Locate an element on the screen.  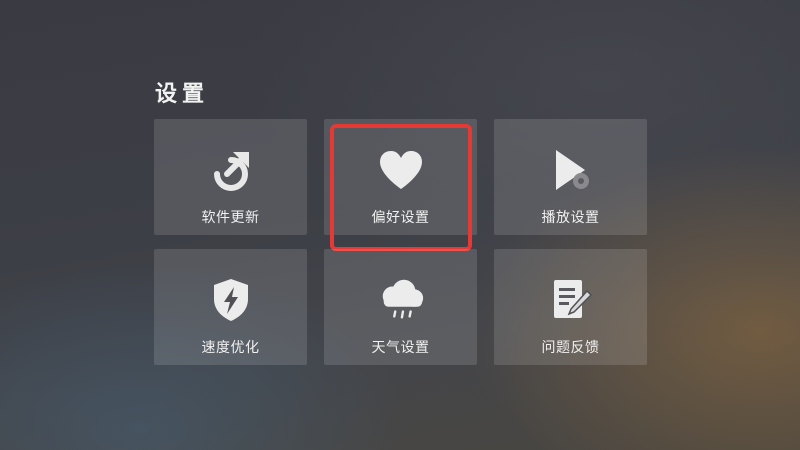
tile-preferences: 偏好设置 is located at coordinates (400, 185).